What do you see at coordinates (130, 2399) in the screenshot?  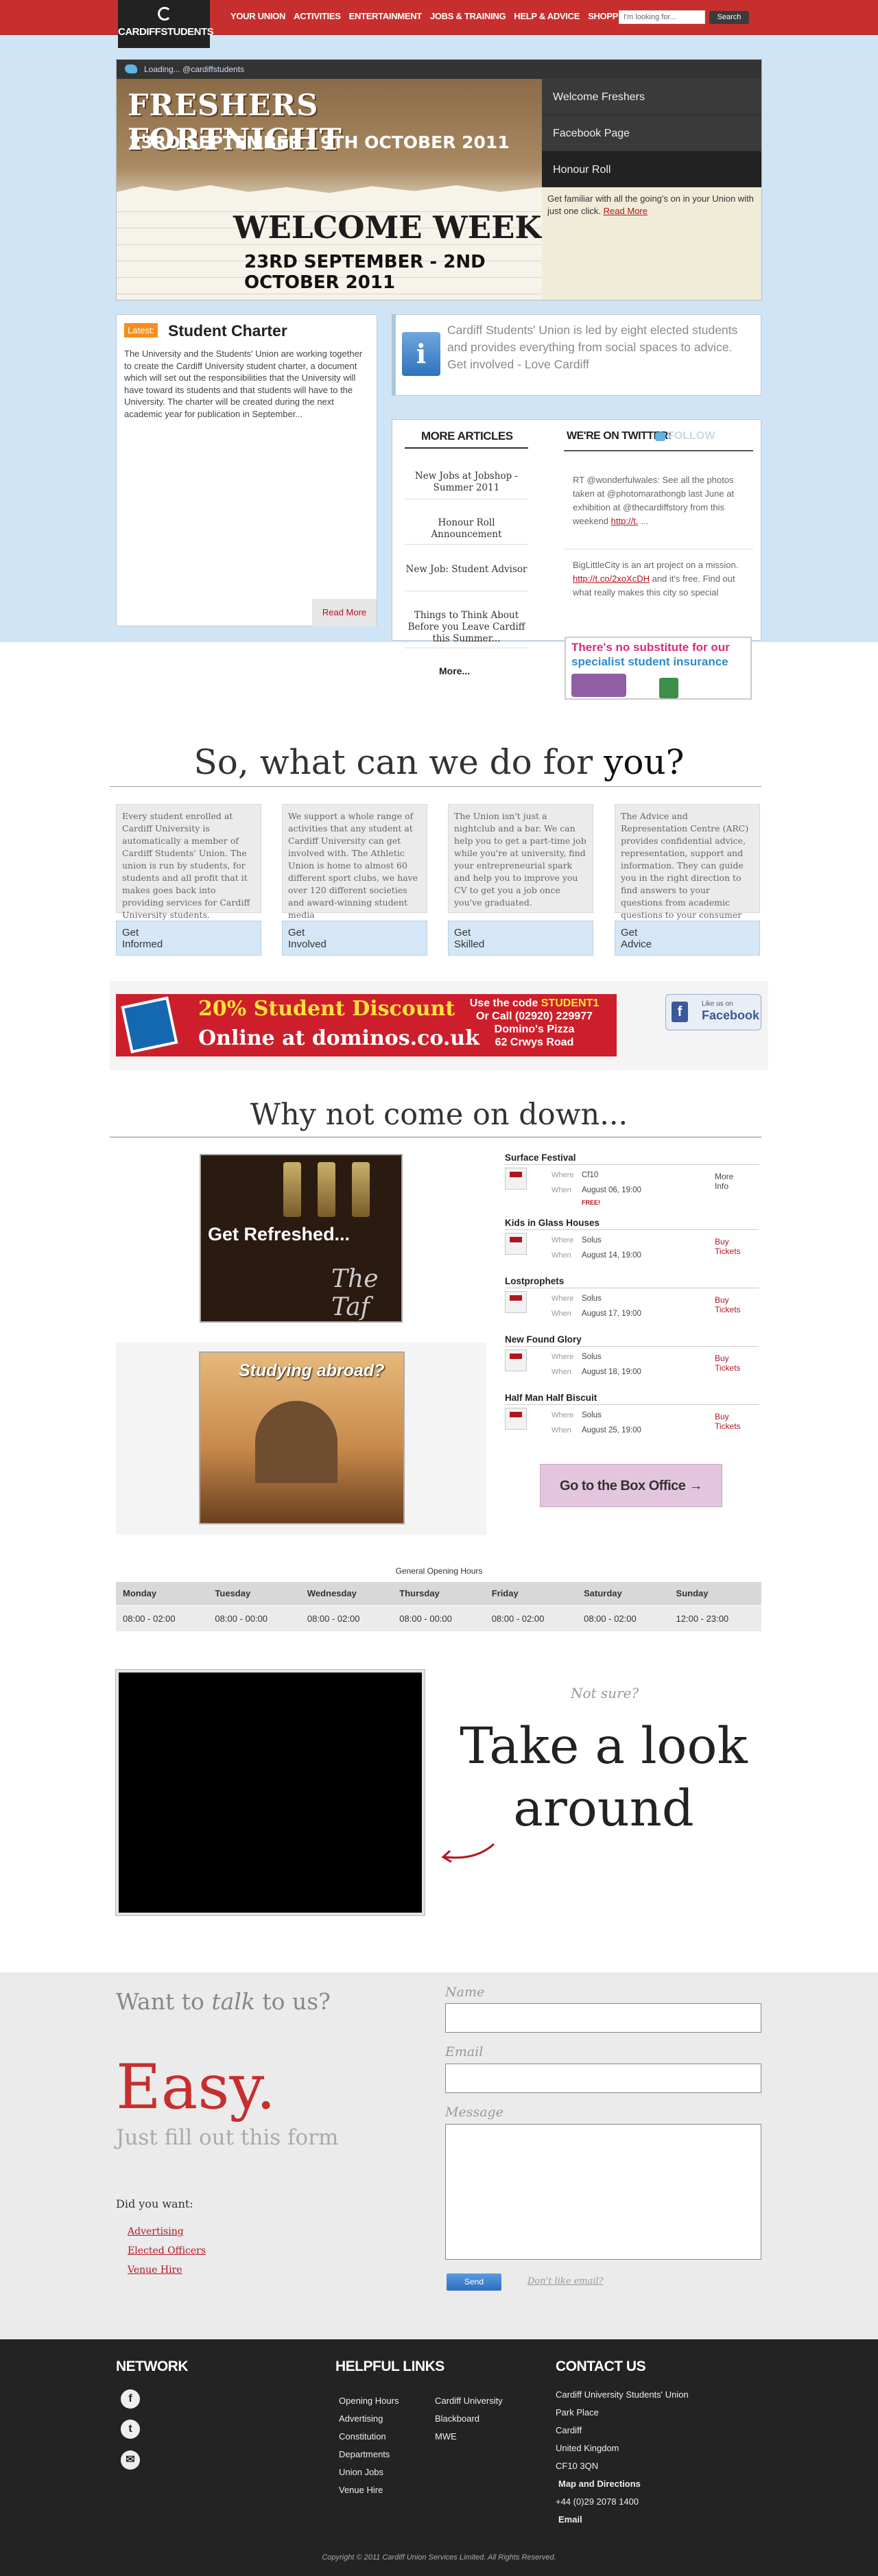 I see `facebook-icon: f` at bounding box center [130, 2399].